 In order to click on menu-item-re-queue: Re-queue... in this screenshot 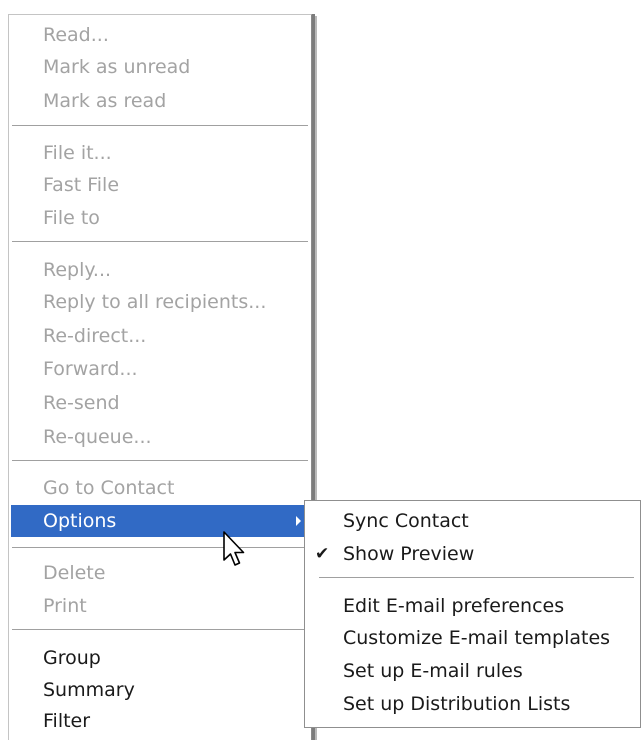, I will do `click(97, 437)`.